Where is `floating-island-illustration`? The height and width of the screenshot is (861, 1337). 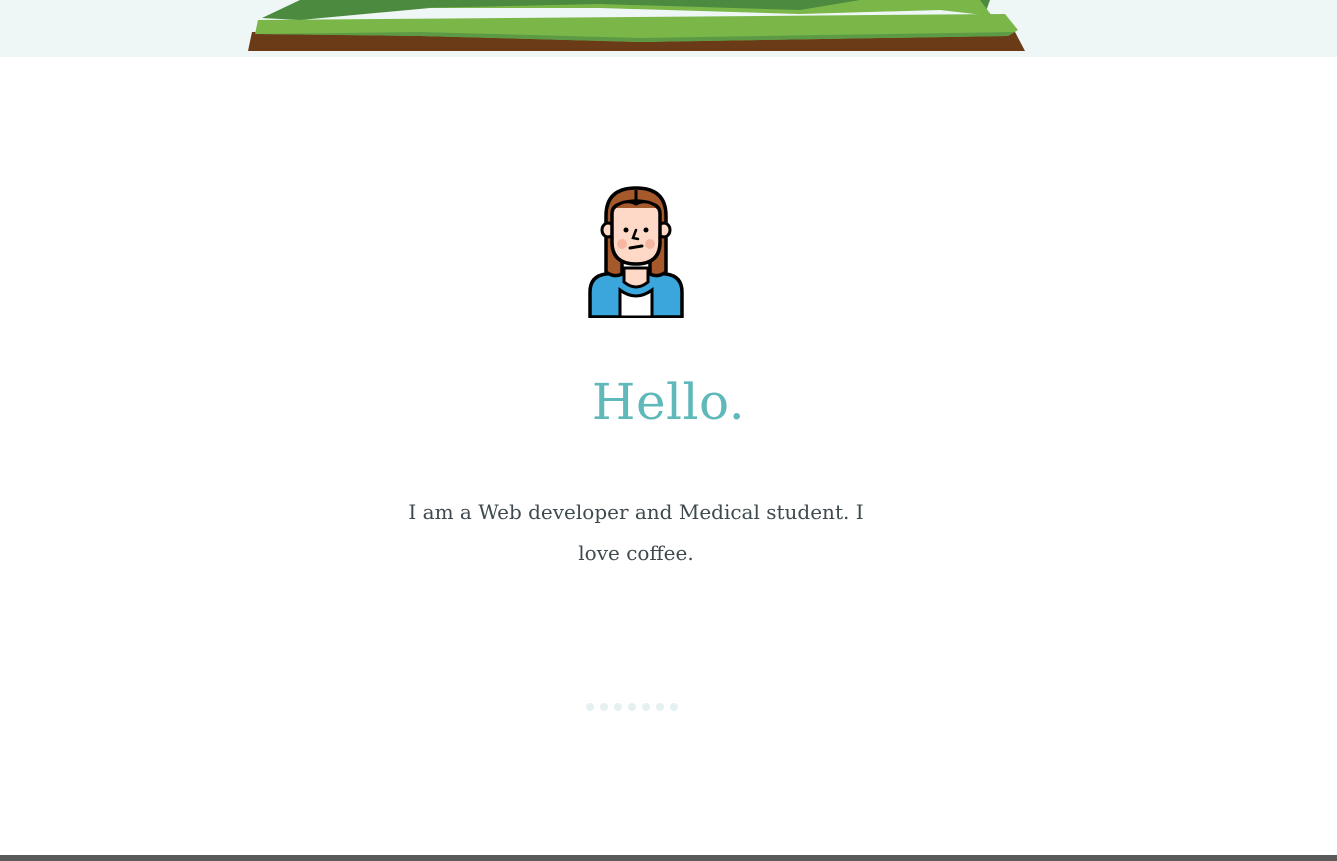
floating-island-illustration is located at coordinates (636, 25).